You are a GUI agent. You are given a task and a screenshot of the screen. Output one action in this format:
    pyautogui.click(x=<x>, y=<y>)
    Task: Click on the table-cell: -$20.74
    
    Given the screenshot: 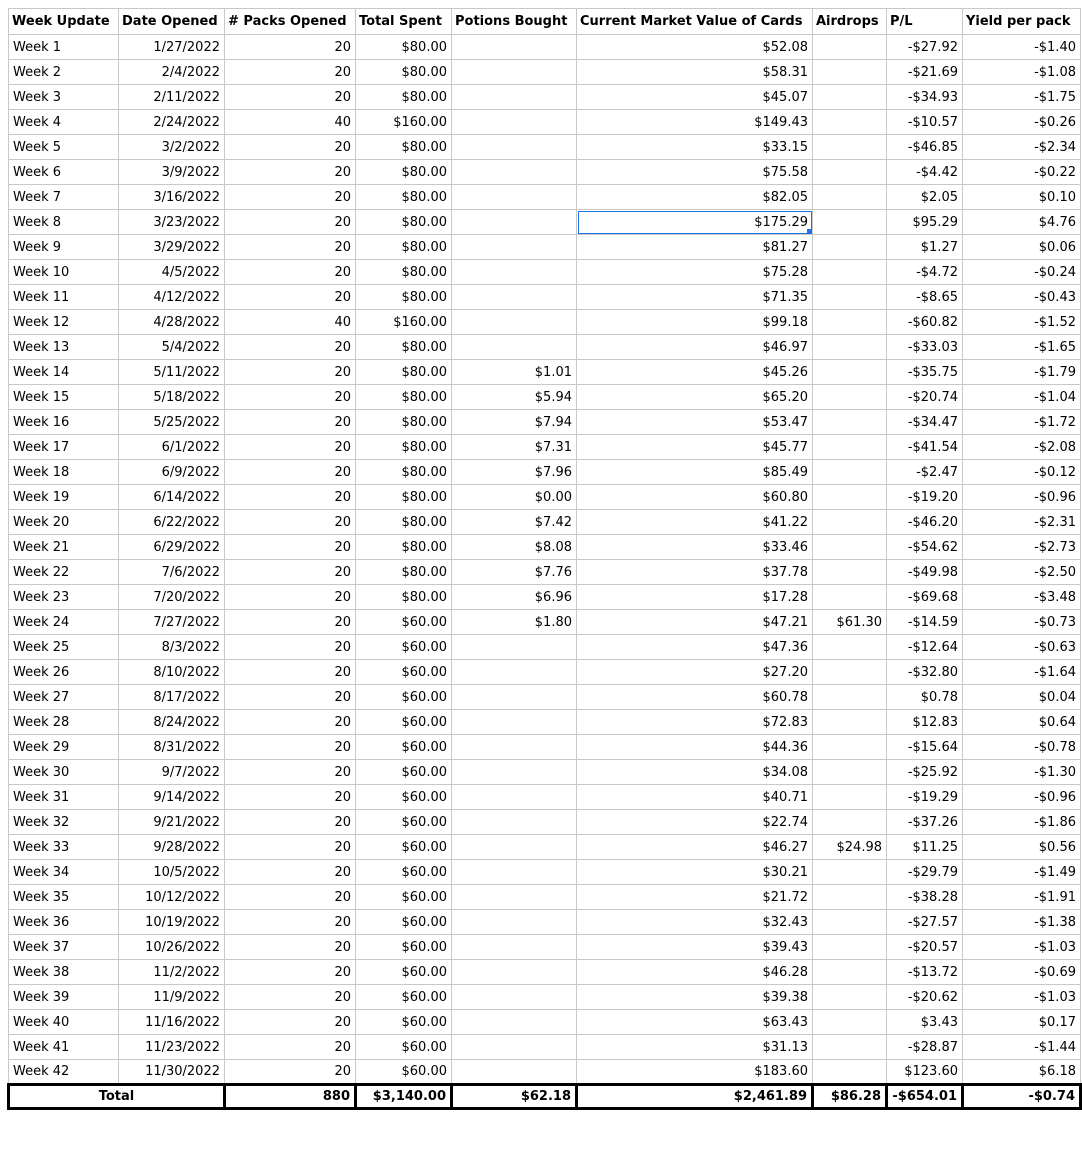 What is the action you would take?
    pyautogui.click(x=924, y=397)
    